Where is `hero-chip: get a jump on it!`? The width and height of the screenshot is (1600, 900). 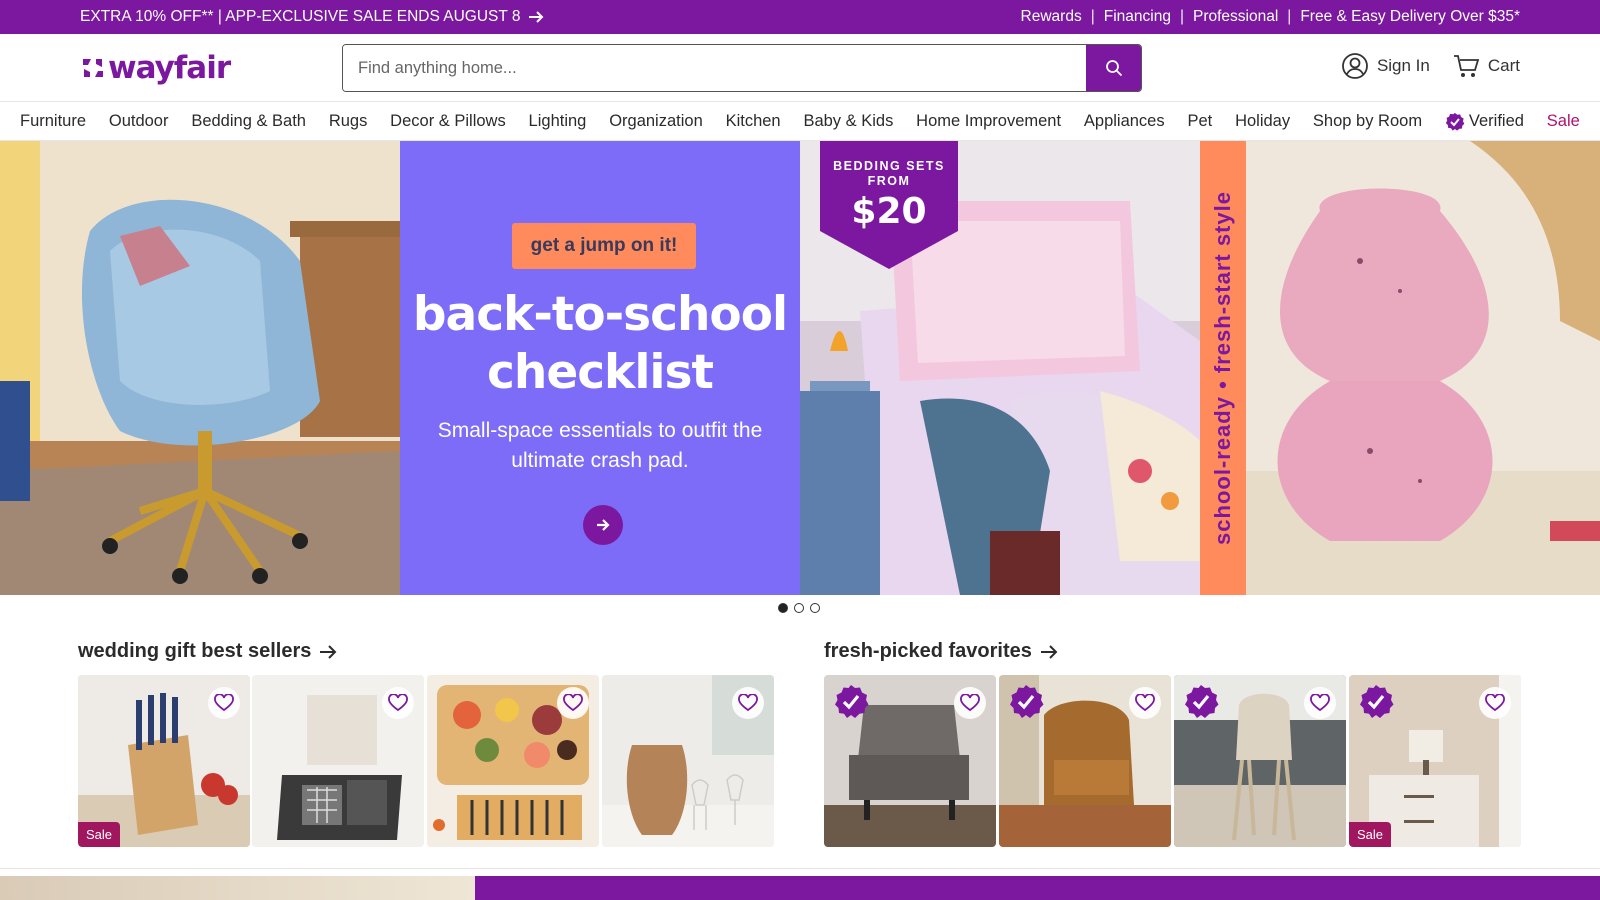
hero-chip: get a jump on it! is located at coordinates (604, 246).